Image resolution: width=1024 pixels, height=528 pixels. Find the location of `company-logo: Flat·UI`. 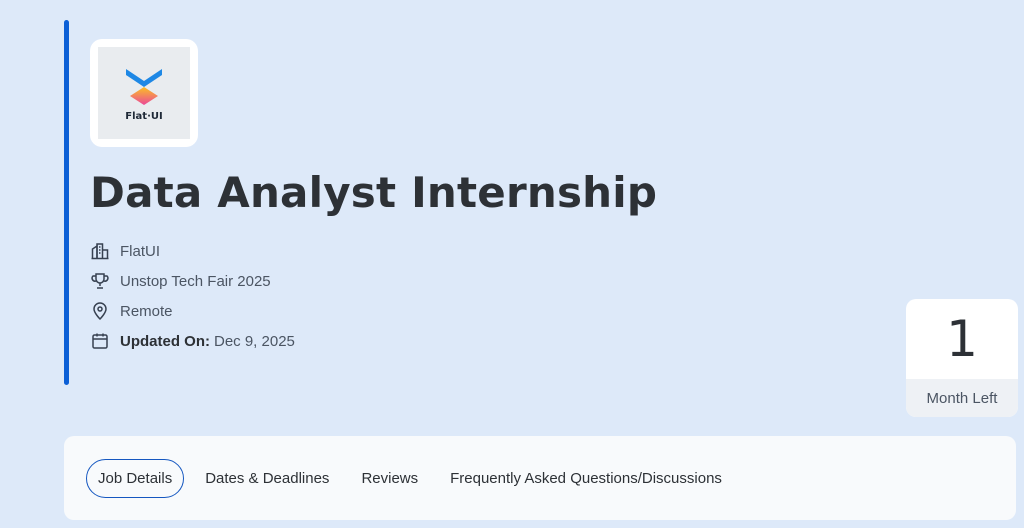

company-logo: Flat·UI is located at coordinates (144, 93).